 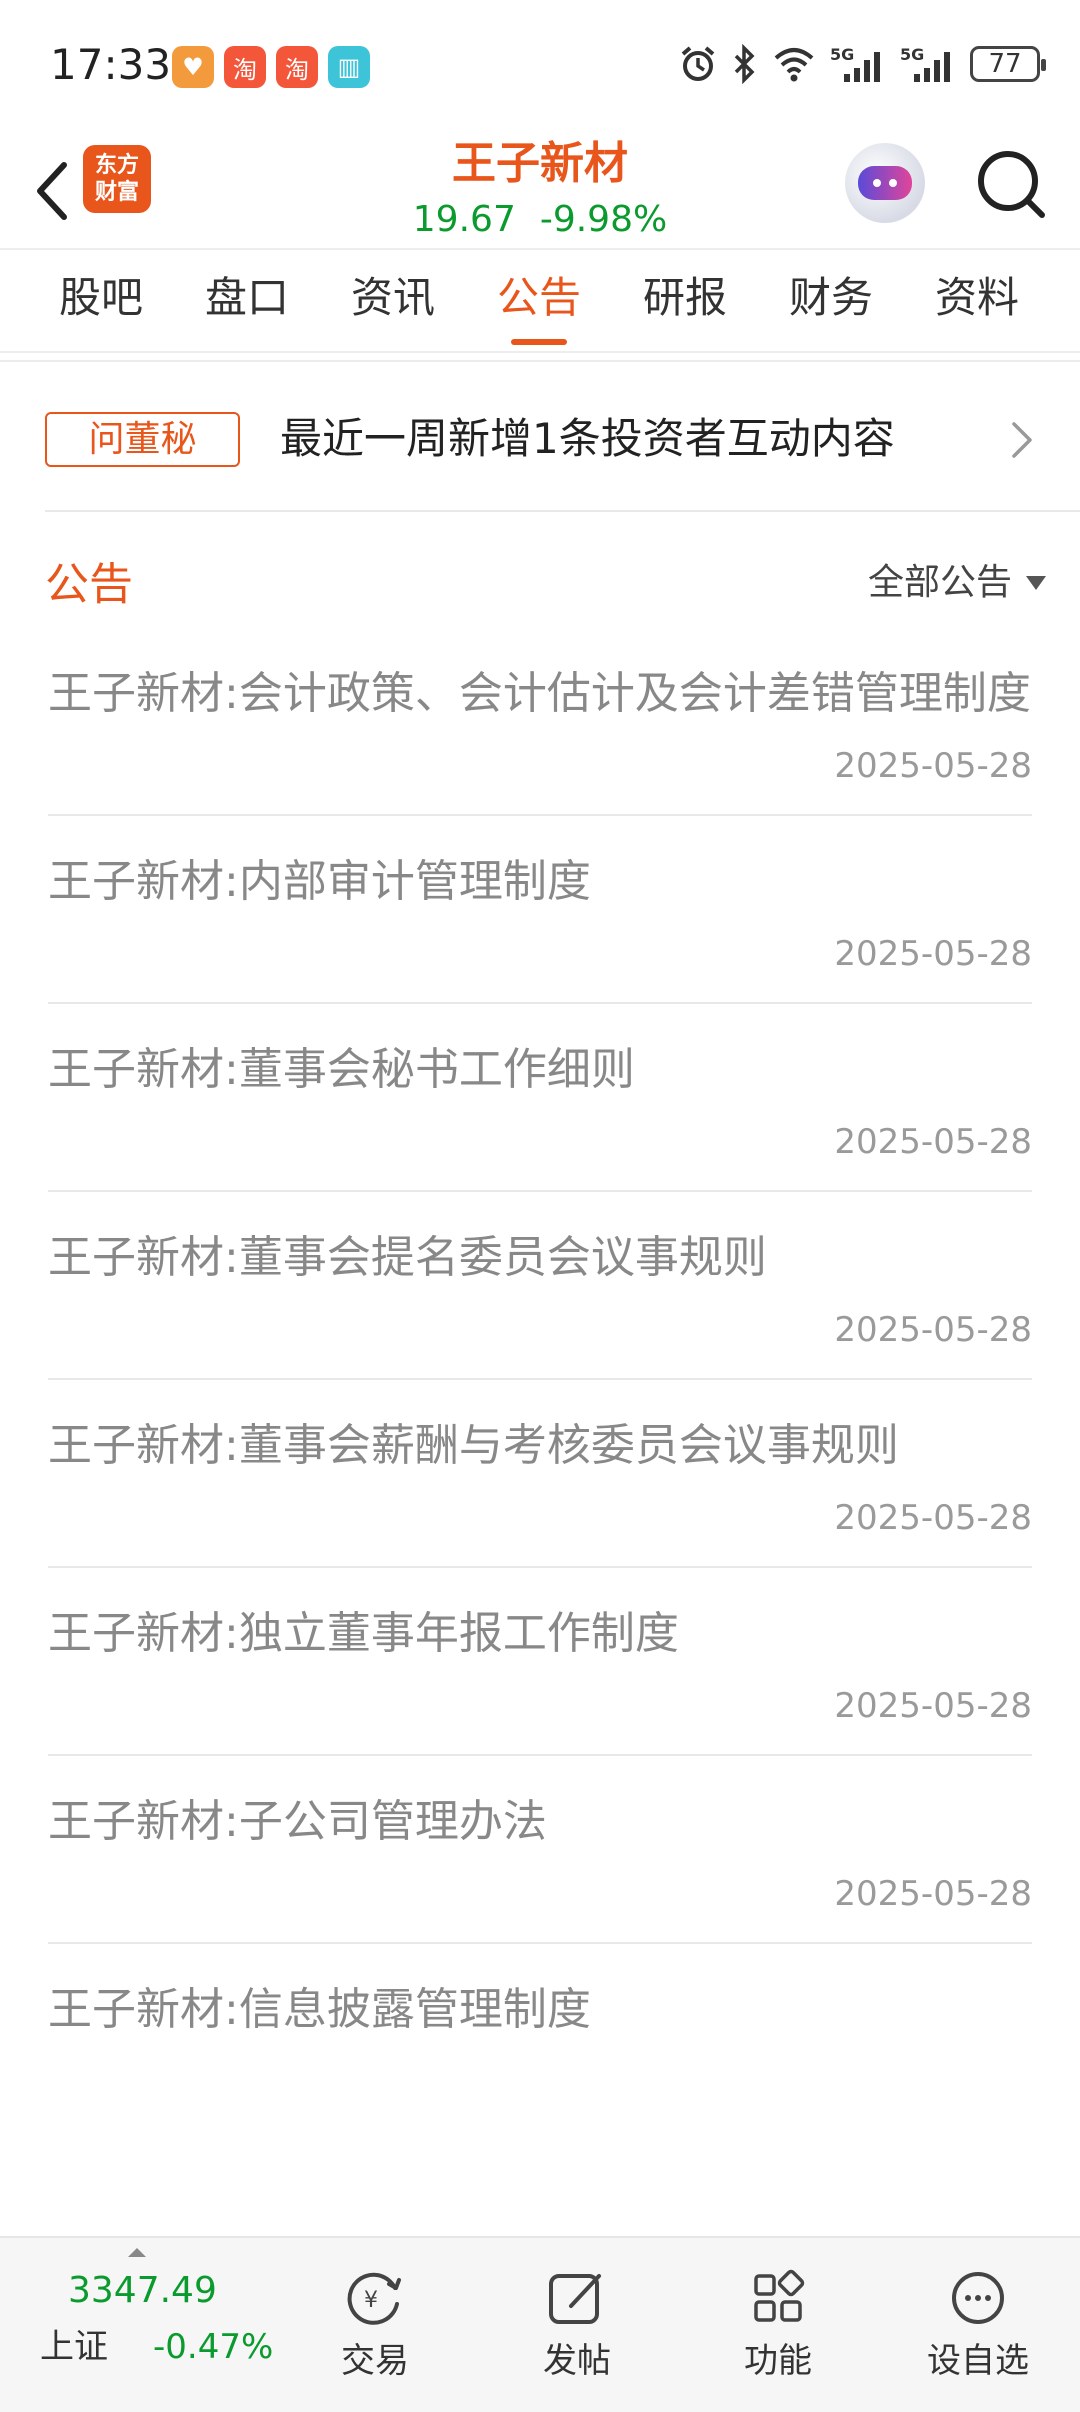 What do you see at coordinates (698, 63) in the screenshot?
I see `alarm-icon` at bounding box center [698, 63].